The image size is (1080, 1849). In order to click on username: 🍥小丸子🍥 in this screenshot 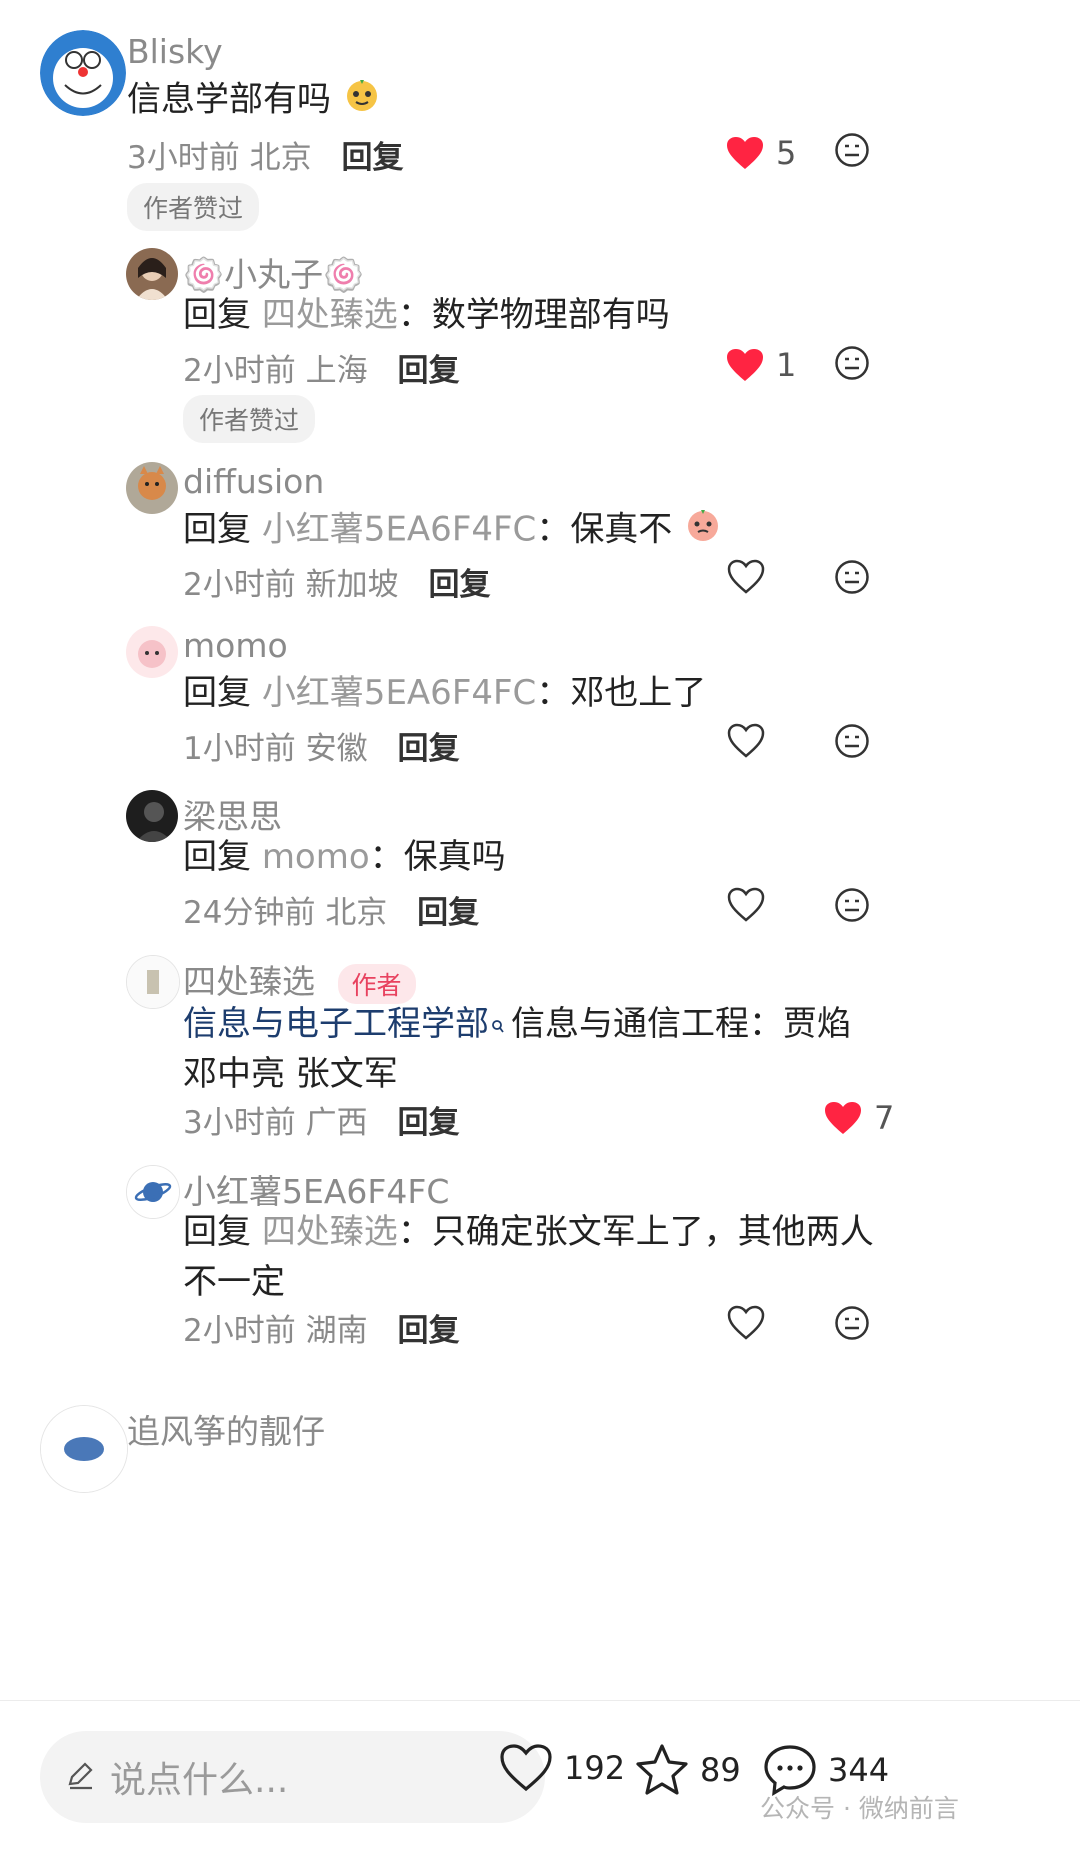, I will do `click(273, 272)`.